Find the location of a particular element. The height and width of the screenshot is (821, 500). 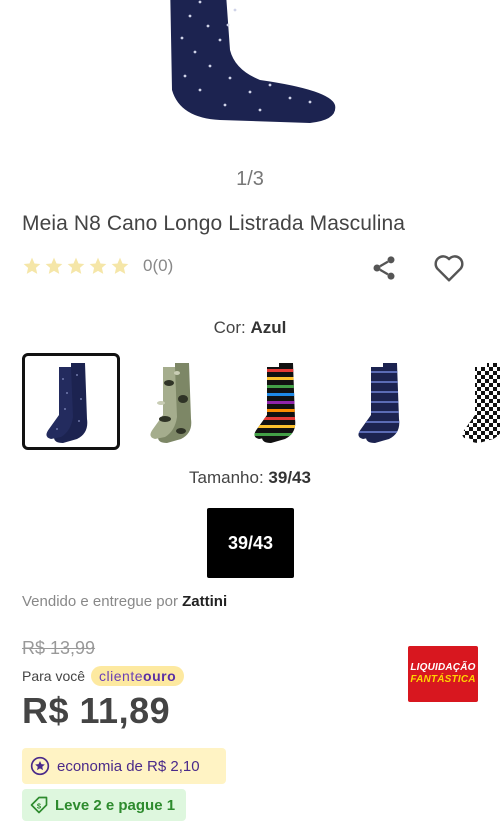

para-voce: Para você clienteouro is located at coordinates (103, 676).